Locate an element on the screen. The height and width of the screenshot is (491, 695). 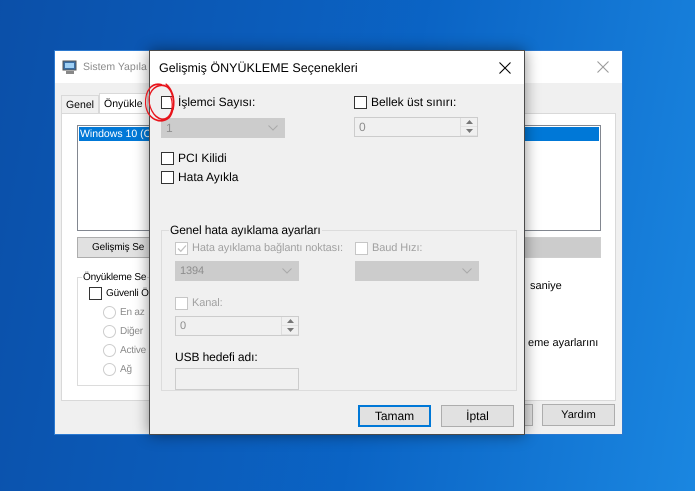
checkbox-label: Hata ayıklama bağlantı noktası: is located at coordinates (267, 248).